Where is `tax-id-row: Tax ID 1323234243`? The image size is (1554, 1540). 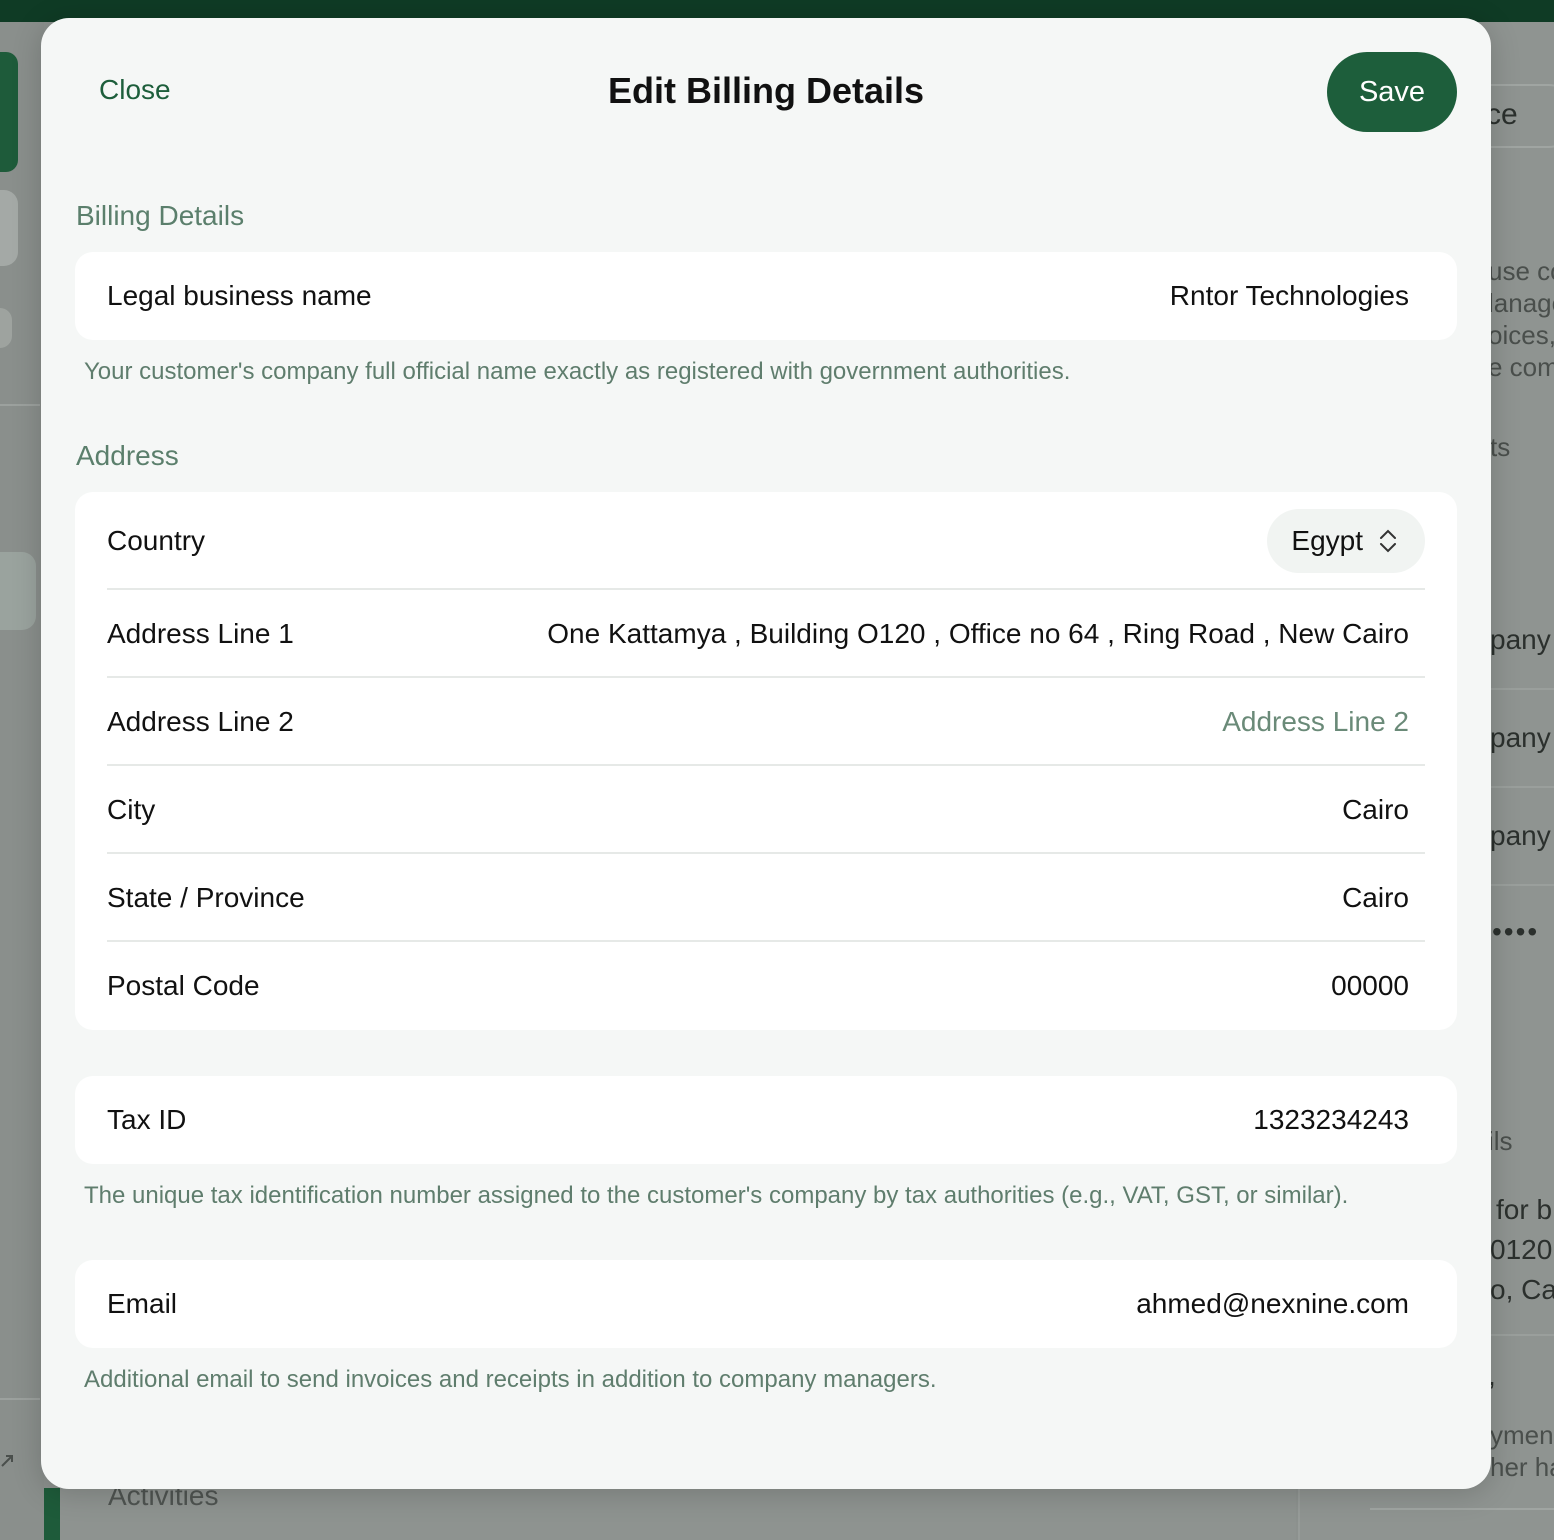
tax-id-row: Tax ID 1323234243 is located at coordinates (766, 1120).